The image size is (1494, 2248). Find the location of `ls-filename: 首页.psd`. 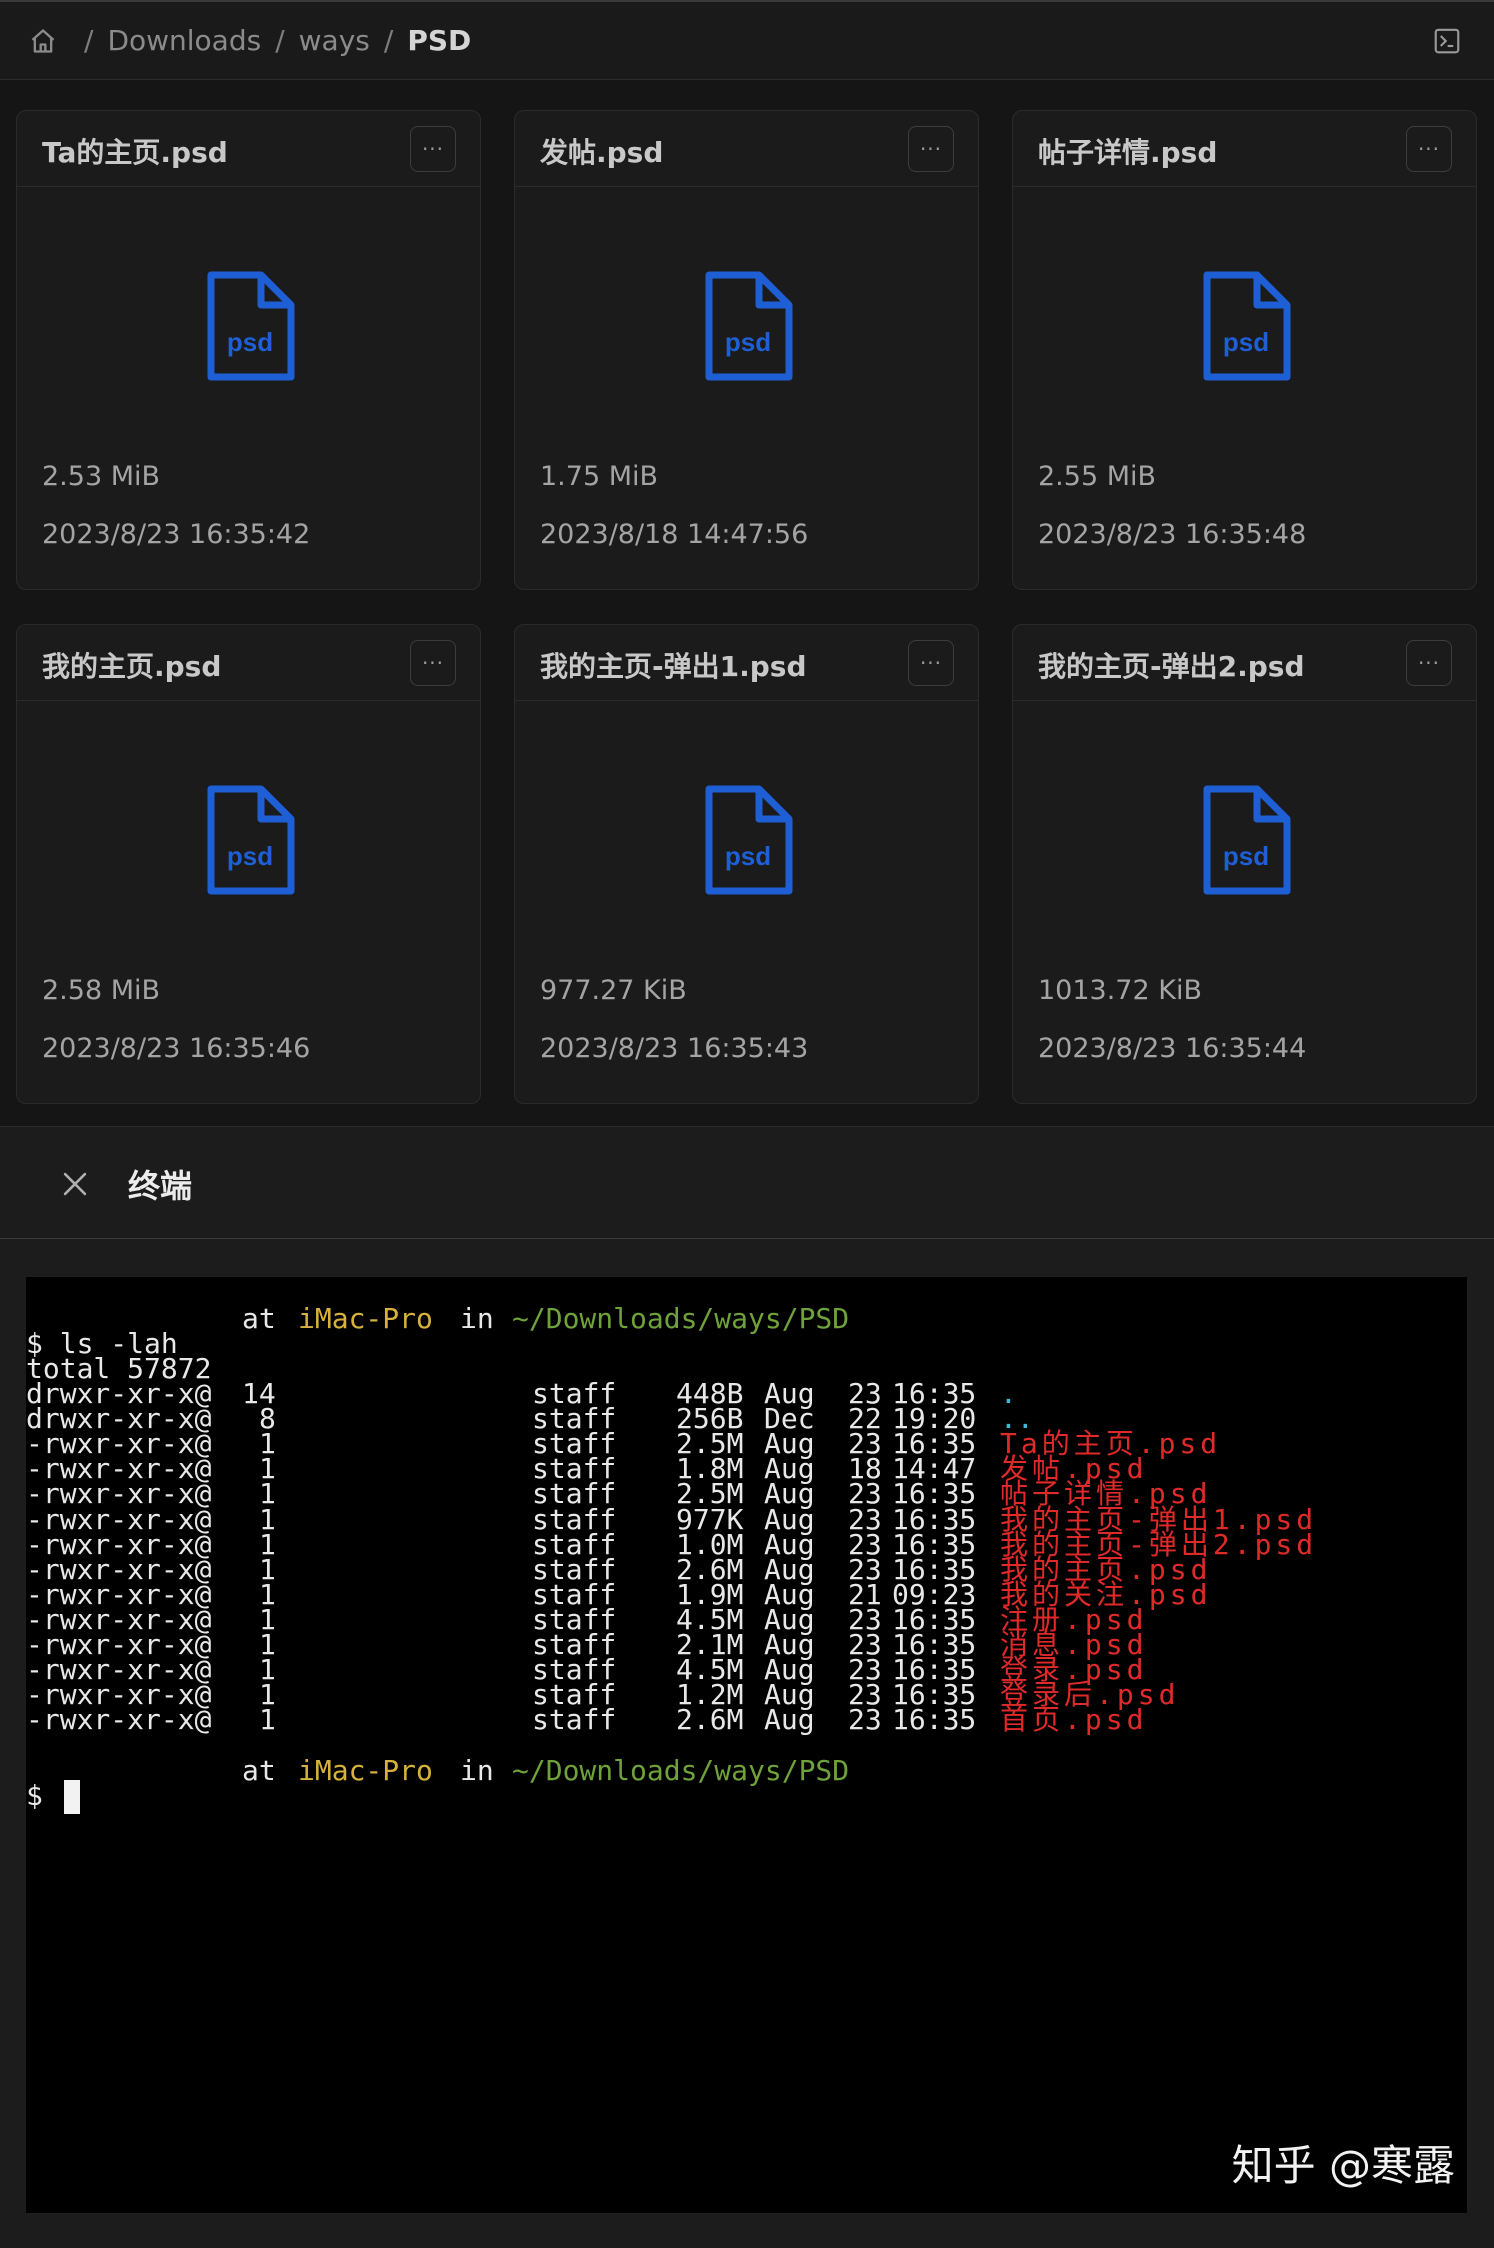

ls-filename: 首页.psd is located at coordinates (1074, 1720).